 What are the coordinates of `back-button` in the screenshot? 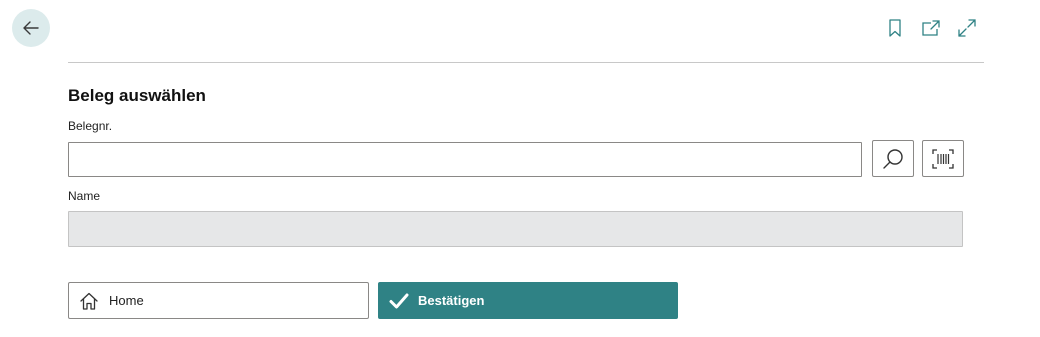 It's located at (31, 28).